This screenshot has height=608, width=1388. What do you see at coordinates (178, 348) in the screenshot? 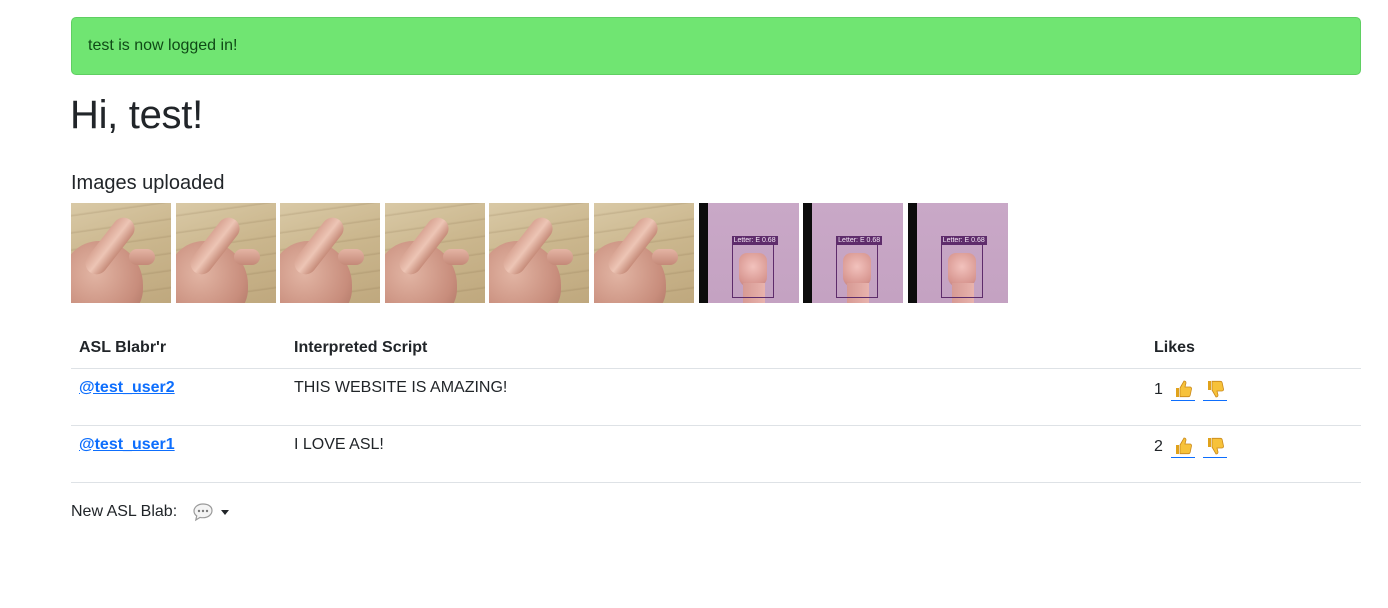
I see `column-header-user: ASL Blabr'r` at bounding box center [178, 348].